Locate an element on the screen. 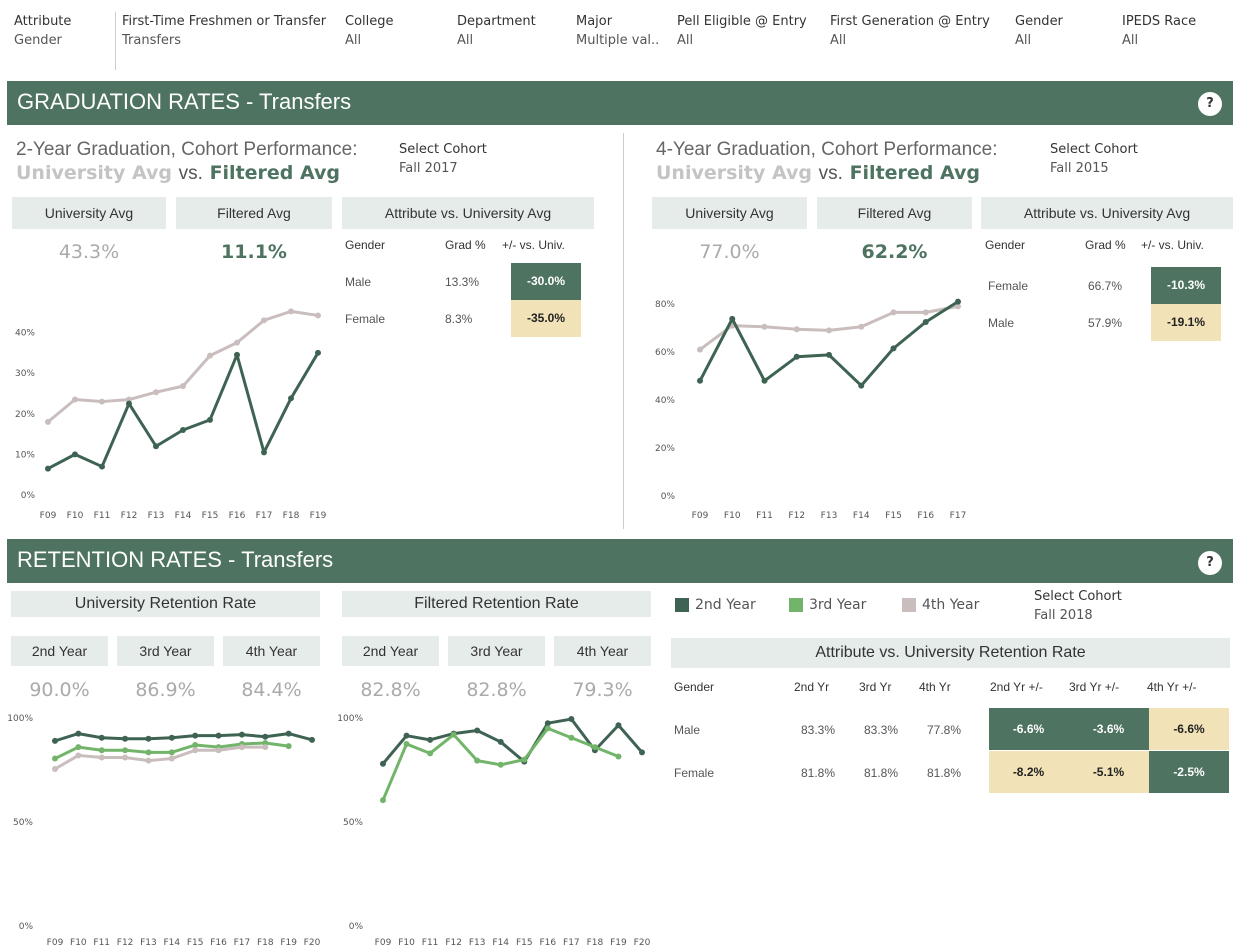 This screenshot has width=1233, height=948. uni-retention-header: University Retention Rate is located at coordinates (165, 604).